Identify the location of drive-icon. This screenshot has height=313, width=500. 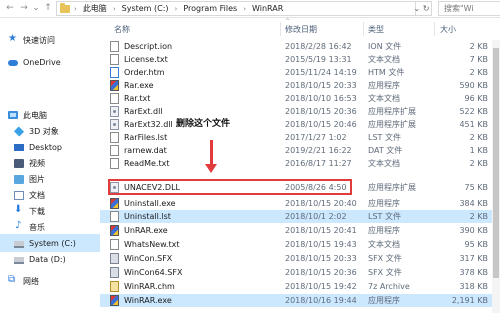
(19, 260).